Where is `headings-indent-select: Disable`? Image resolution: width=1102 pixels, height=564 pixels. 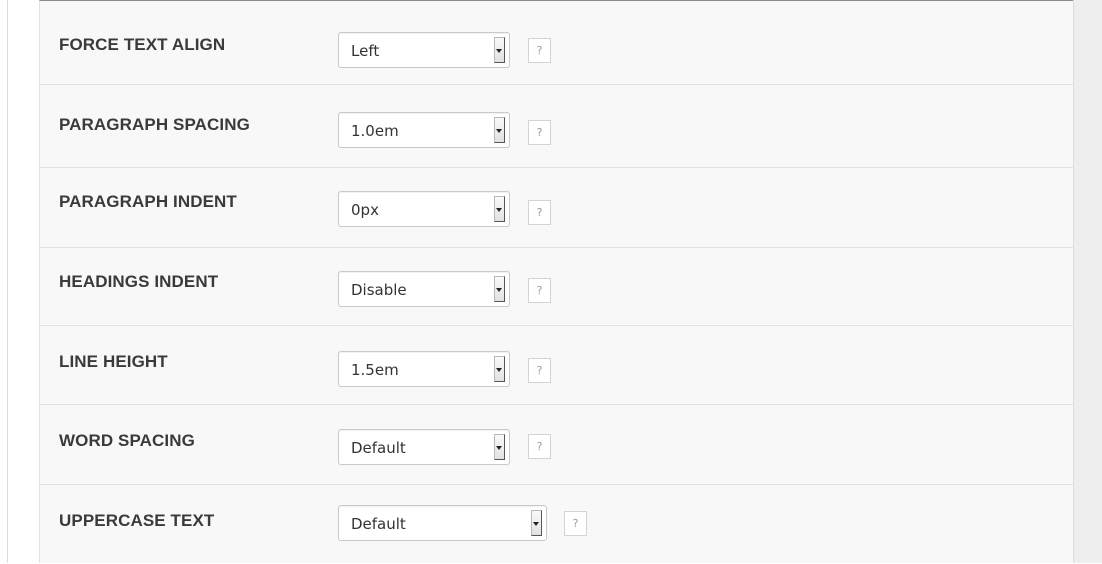 headings-indent-select: Disable is located at coordinates (424, 289).